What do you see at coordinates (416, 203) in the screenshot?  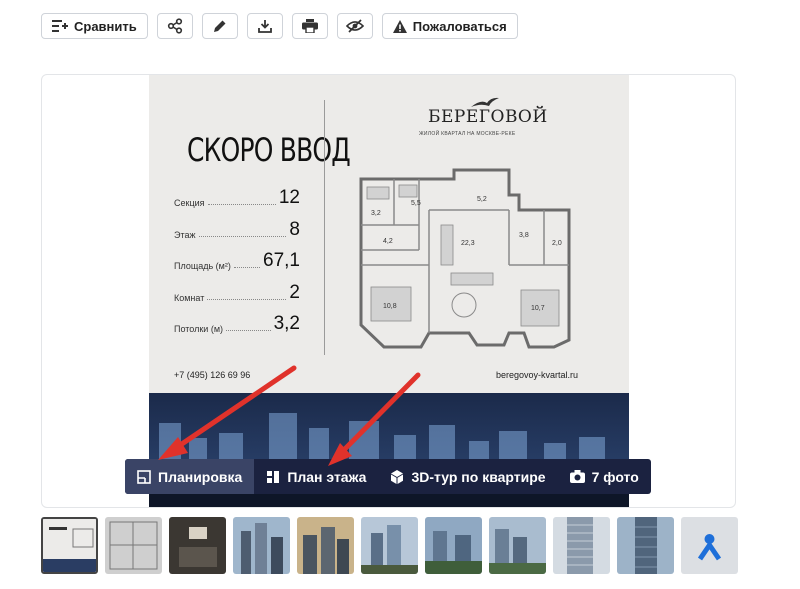 I see `room-area: 5,5` at bounding box center [416, 203].